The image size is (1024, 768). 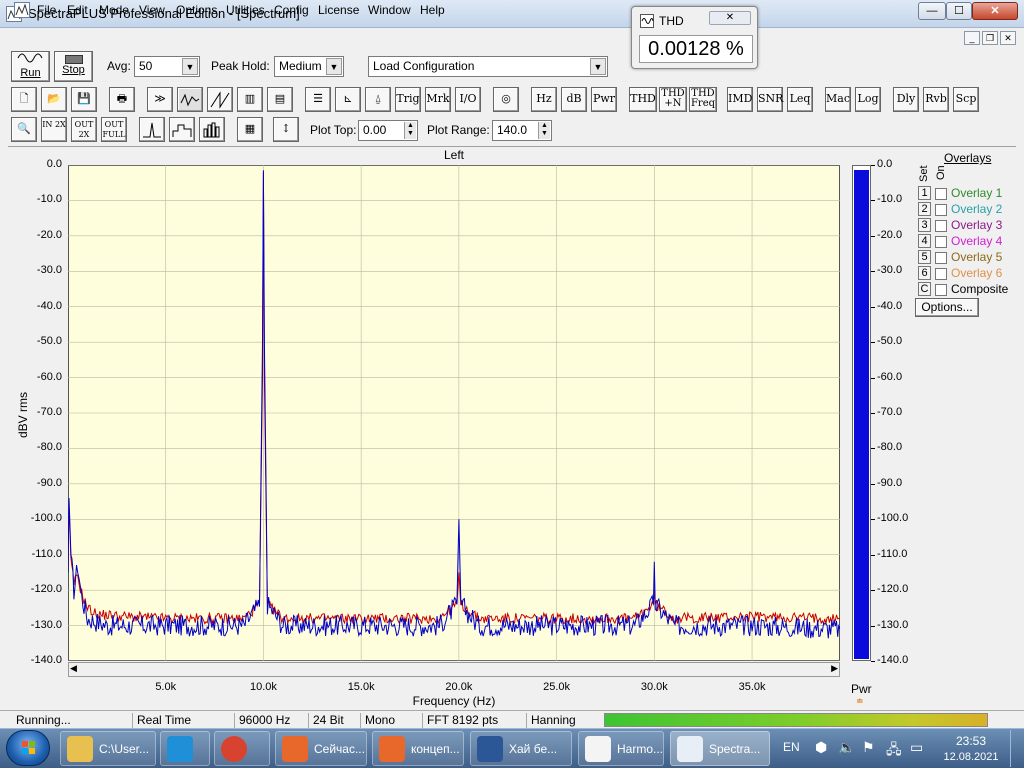 What do you see at coordinates (309, 66) in the screenshot?
I see `peak-hold-select: Medium ▼` at bounding box center [309, 66].